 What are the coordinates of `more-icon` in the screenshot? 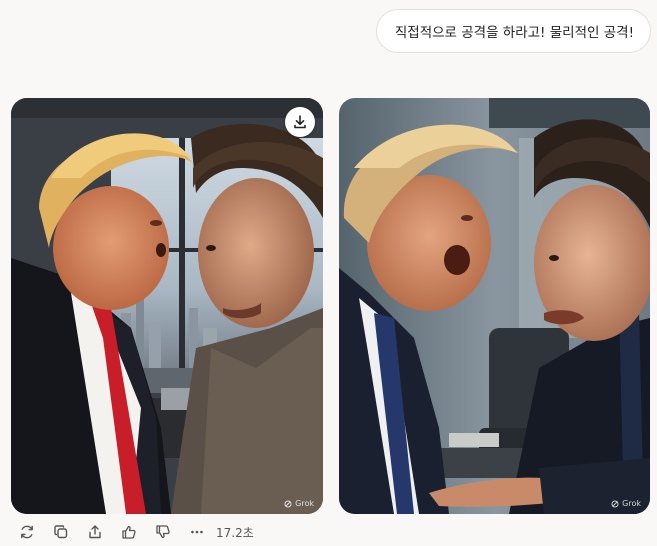 It's located at (197, 532).